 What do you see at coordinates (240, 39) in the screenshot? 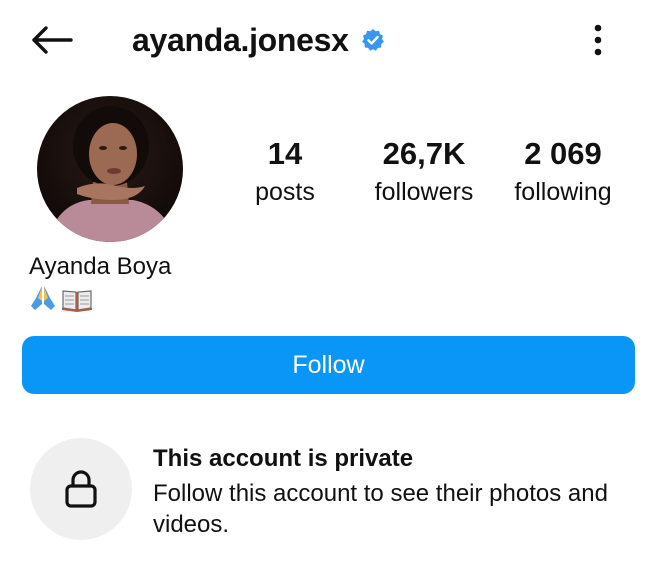
I see `username: ayanda.jonesx` at bounding box center [240, 39].